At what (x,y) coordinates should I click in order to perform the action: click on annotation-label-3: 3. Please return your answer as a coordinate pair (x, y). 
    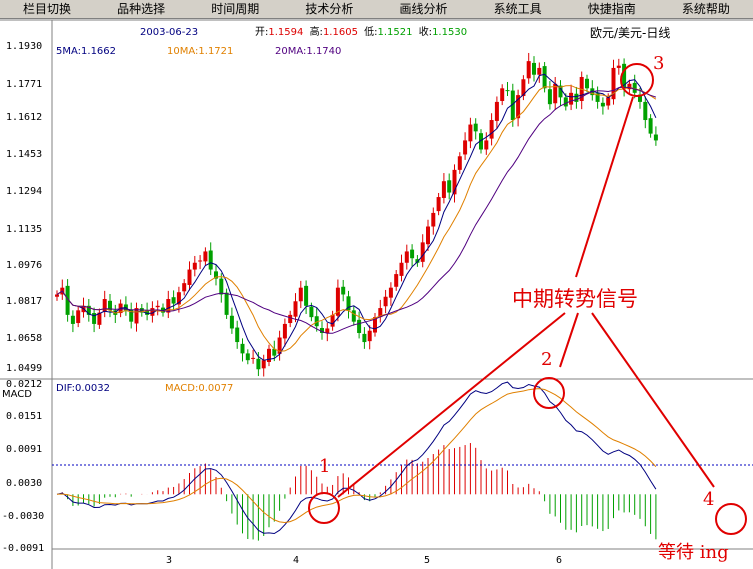
    Looking at the image, I should click on (658, 63).